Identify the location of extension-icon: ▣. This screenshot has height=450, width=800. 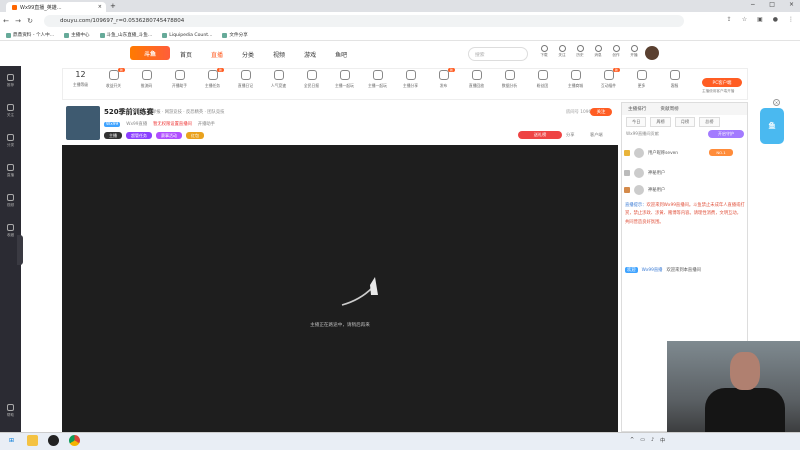
(760, 19).